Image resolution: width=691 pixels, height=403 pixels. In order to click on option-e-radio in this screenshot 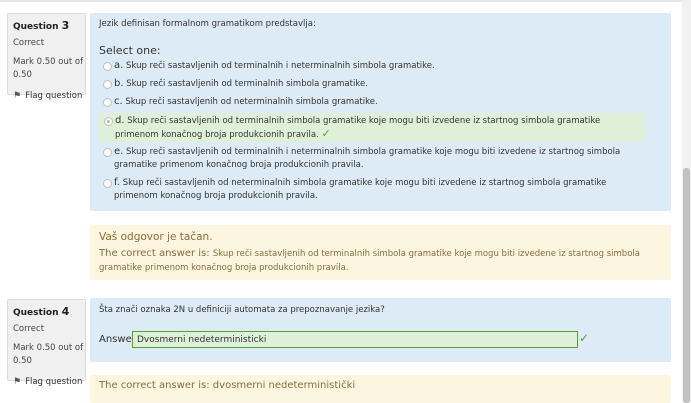, I will do `click(107, 152)`.